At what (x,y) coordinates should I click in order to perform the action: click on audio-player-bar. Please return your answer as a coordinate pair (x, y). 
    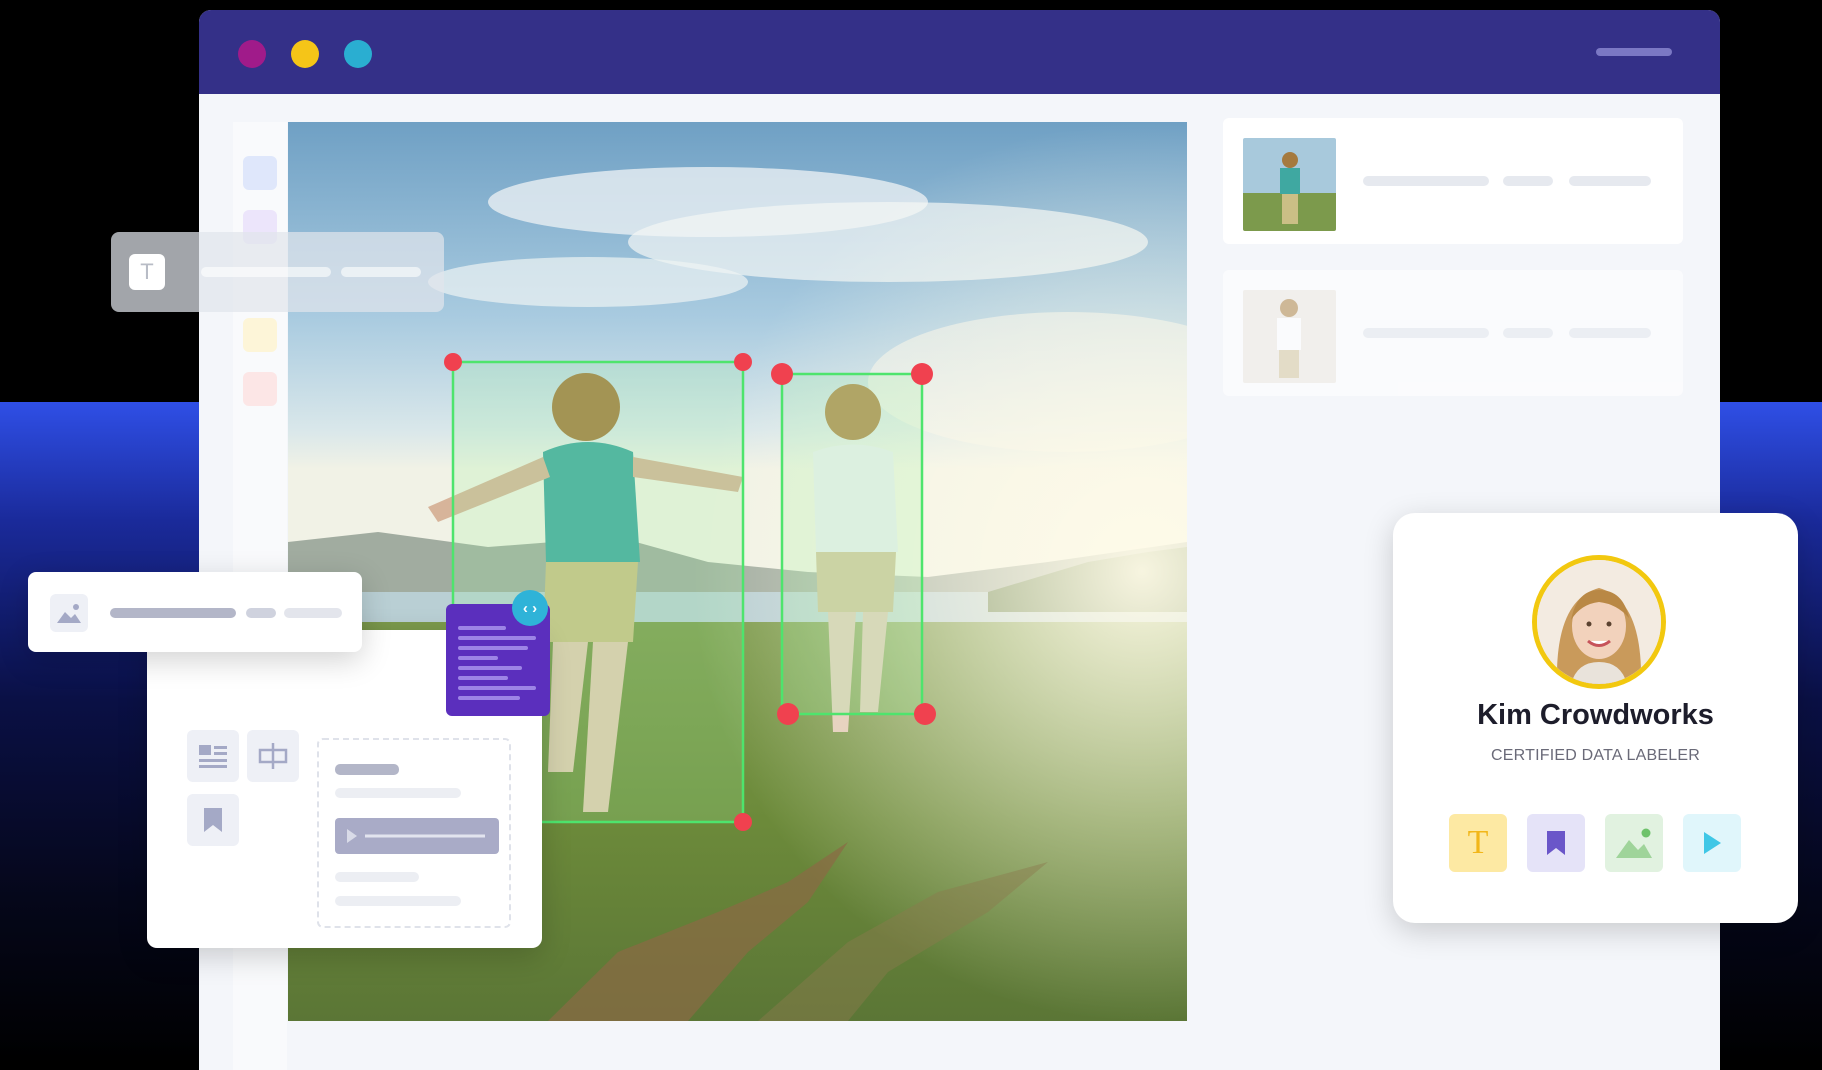
    Looking at the image, I should click on (417, 836).